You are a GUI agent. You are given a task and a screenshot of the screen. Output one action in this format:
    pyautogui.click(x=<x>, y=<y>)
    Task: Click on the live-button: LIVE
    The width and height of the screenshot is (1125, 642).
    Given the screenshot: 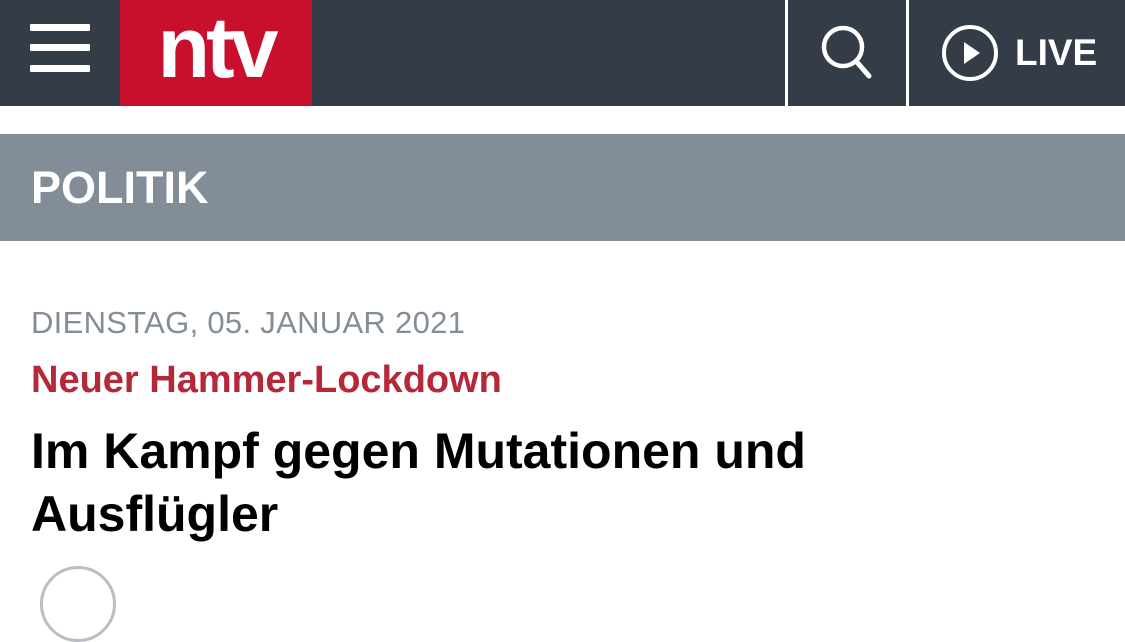 What is the action you would take?
    pyautogui.click(x=1017, y=53)
    